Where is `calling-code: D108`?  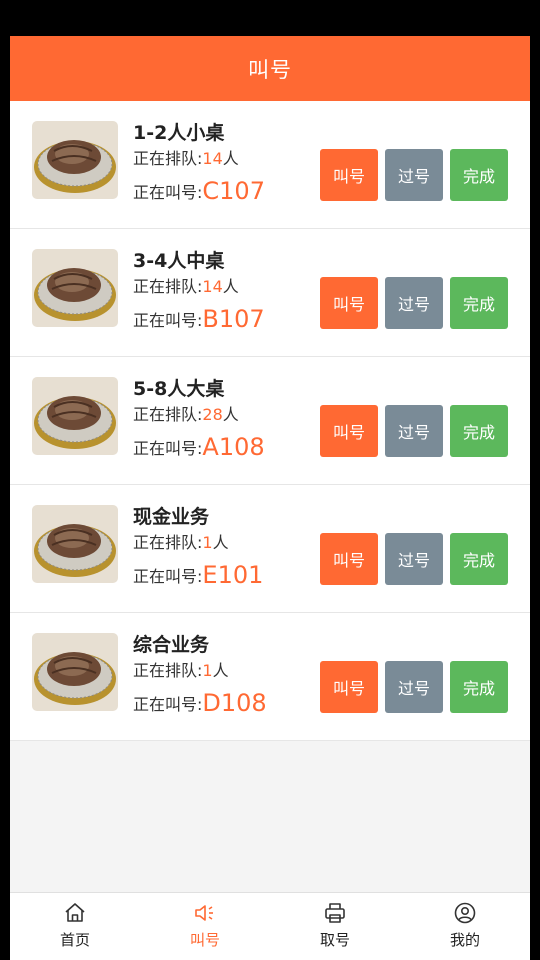 calling-code: D108 is located at coordinates (234, 703).